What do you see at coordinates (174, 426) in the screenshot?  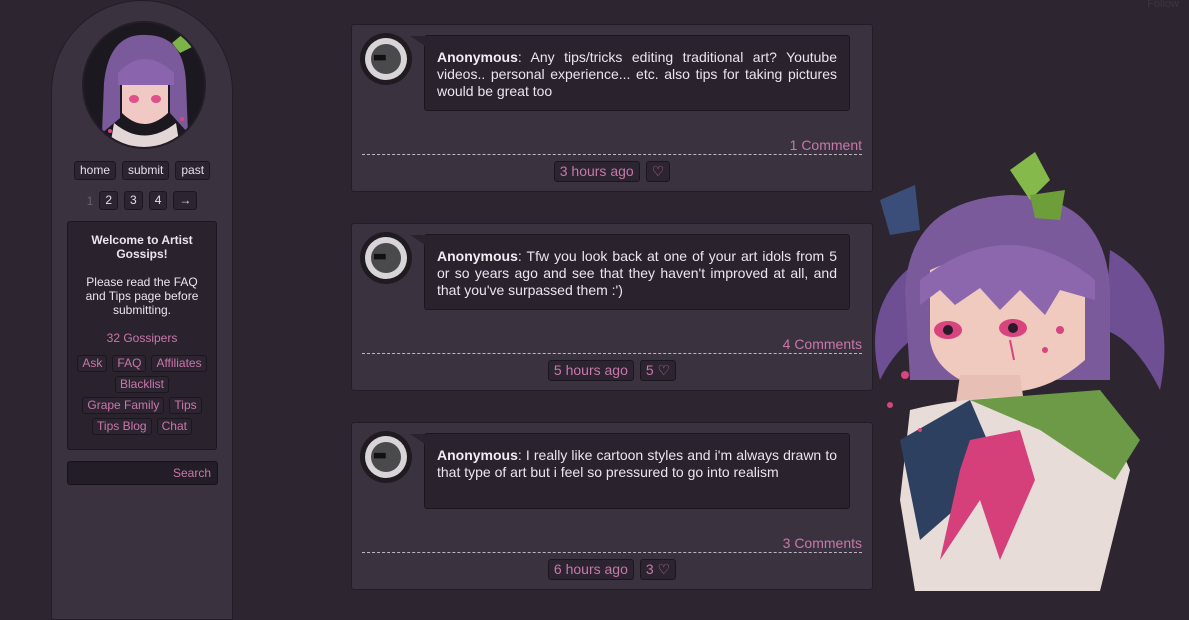 I see `link-chat: Chat` at bounding box center [174, 426].